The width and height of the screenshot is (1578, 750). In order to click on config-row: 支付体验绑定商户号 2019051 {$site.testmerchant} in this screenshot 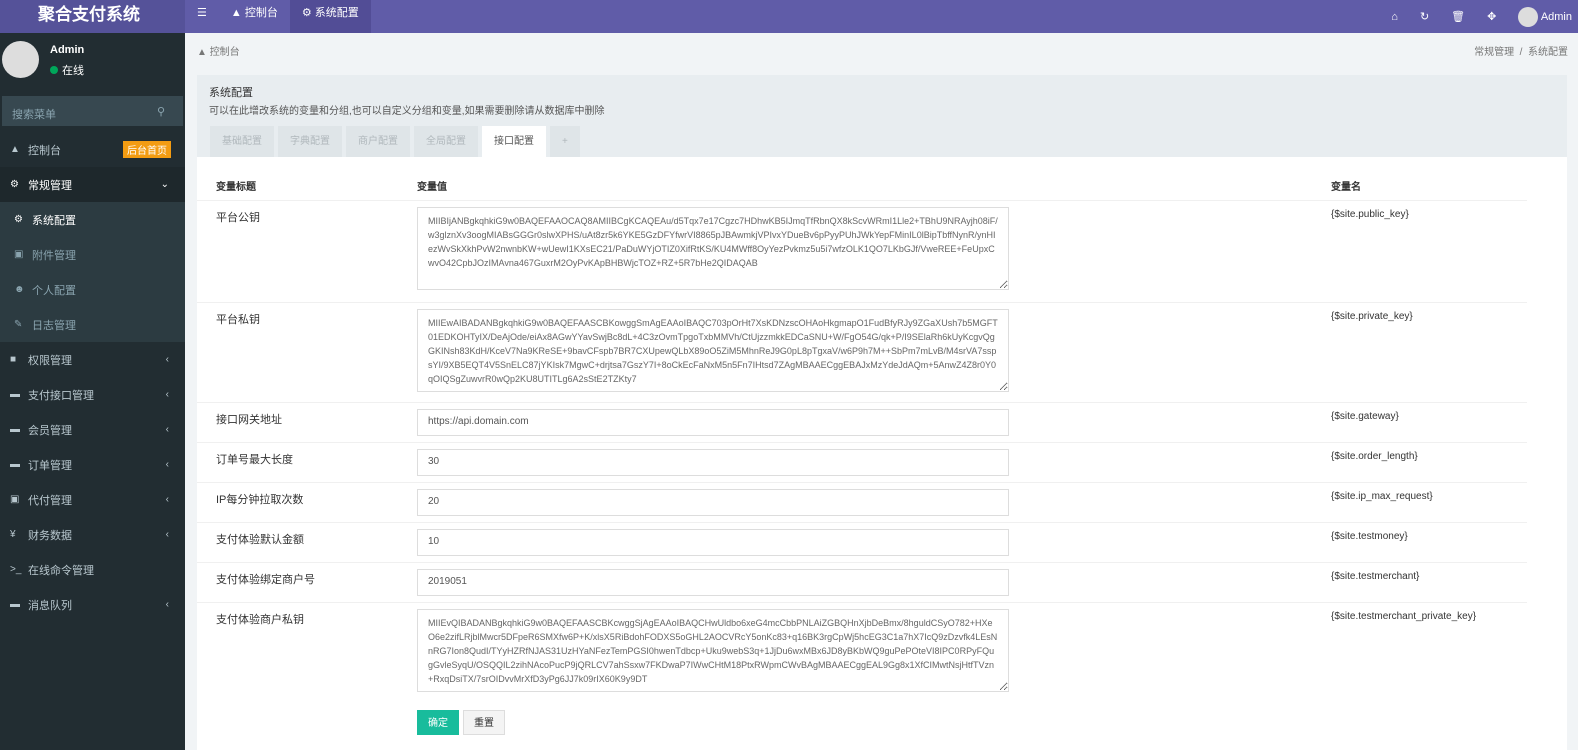, I will do `click(862, 582)`.